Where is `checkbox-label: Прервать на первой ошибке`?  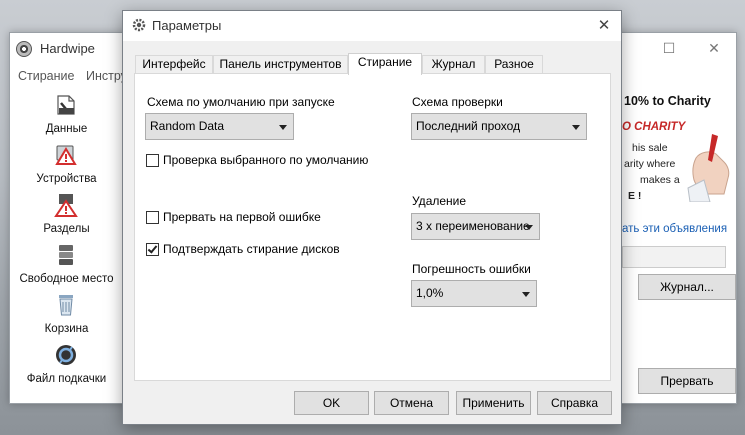
checkbox-label: Прервать на первой ошибке is located at coordinates (242, 217).